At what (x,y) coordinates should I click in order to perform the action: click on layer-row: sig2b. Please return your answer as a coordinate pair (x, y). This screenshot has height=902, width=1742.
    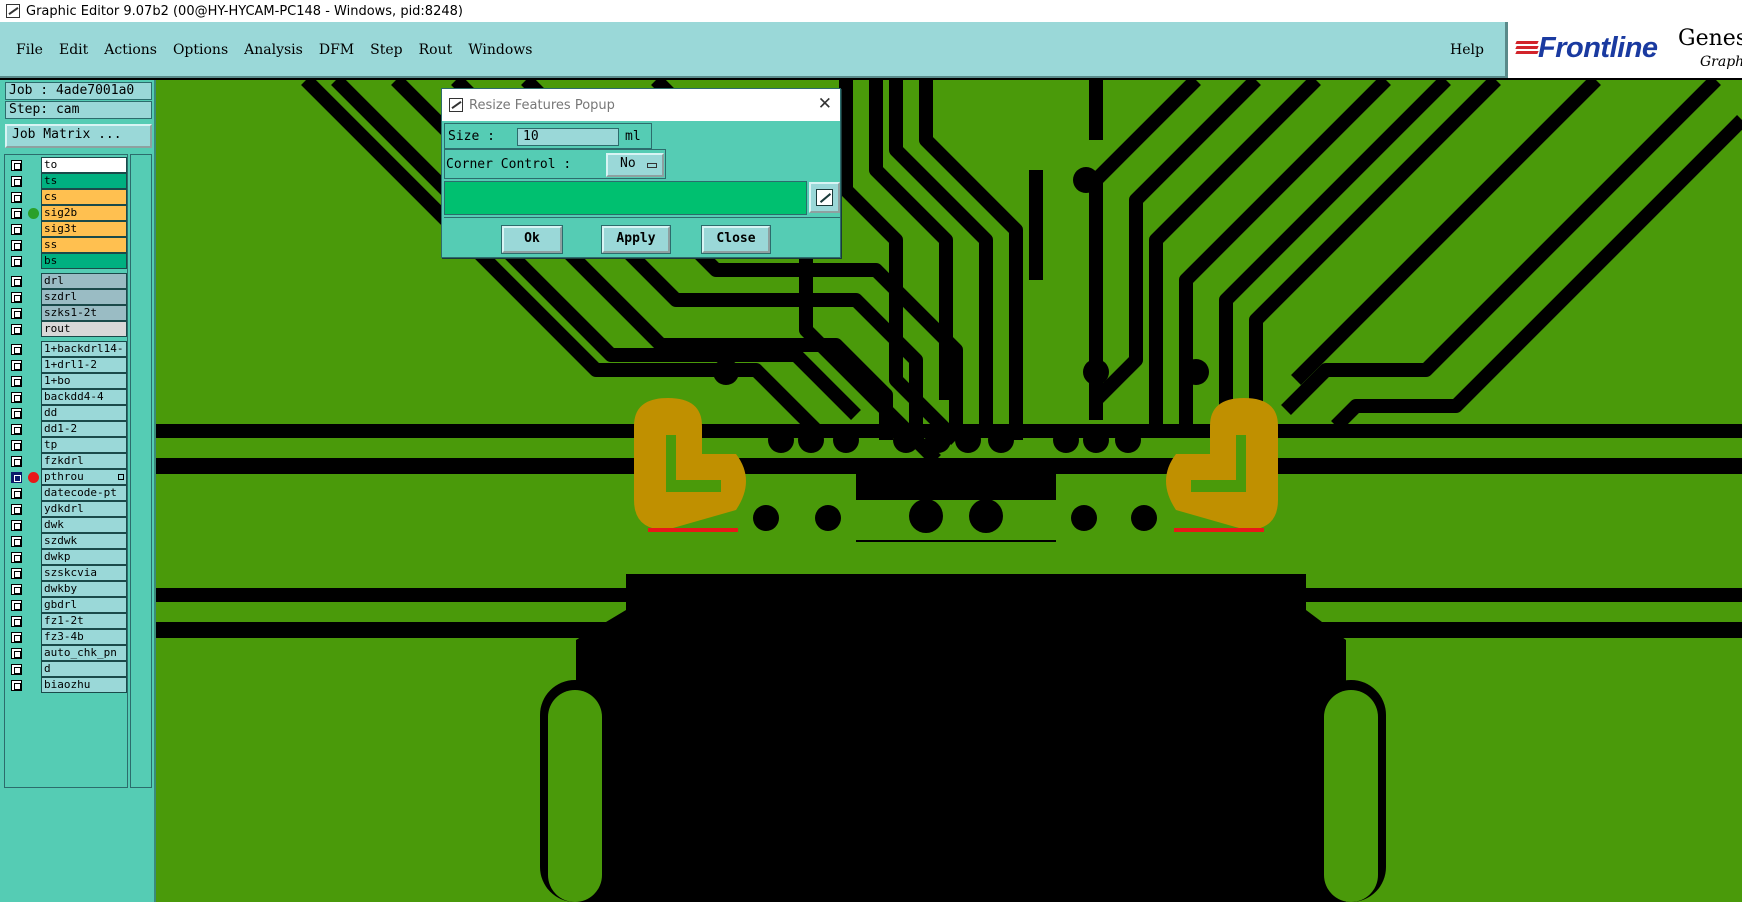
    Looking at the image, I should click on (66, 213).